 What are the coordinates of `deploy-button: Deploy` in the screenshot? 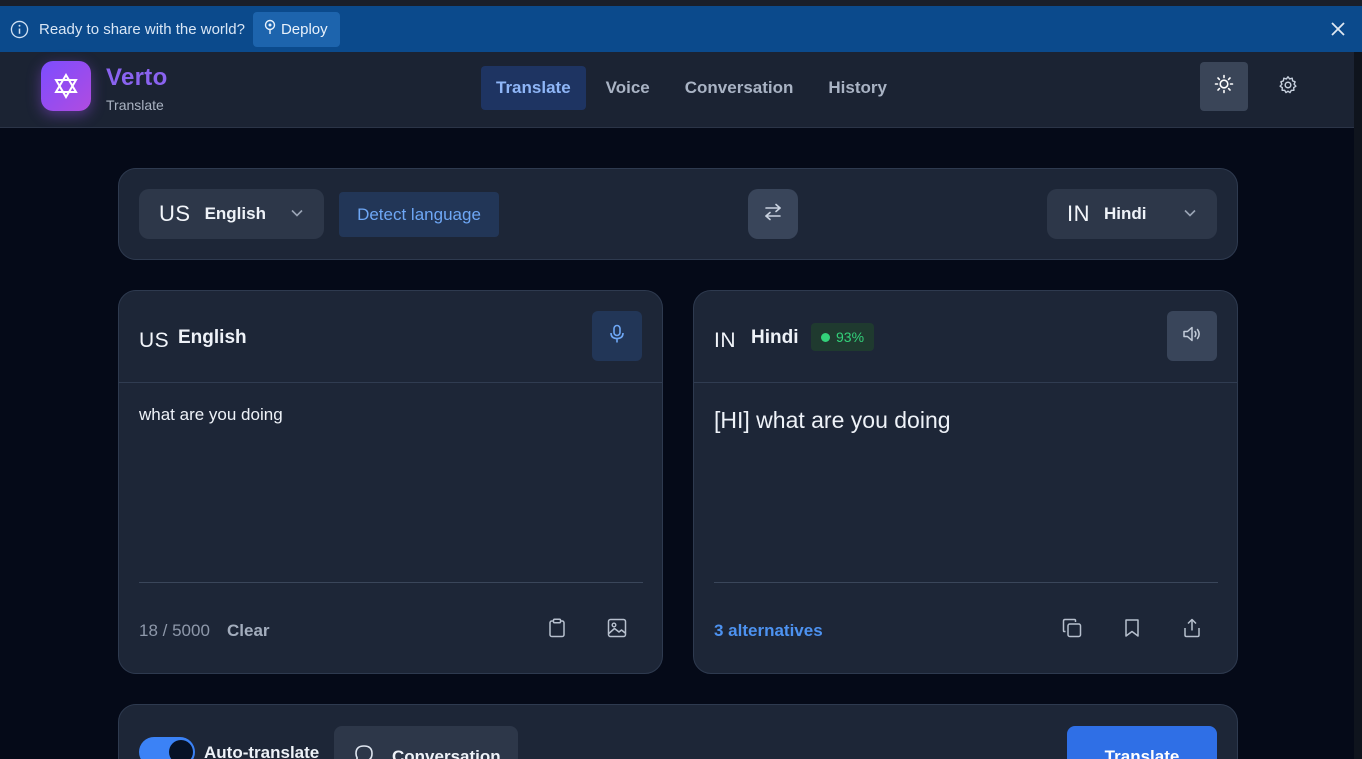 It's located at (296, 29).